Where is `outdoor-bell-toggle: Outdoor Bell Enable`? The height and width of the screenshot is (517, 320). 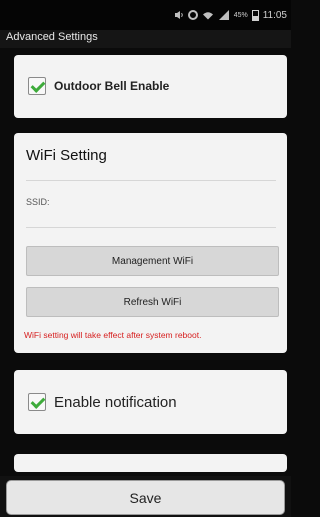 outdoor-bell-toggle: Outdoor Bell Enable is located at coordinates (98, 86).